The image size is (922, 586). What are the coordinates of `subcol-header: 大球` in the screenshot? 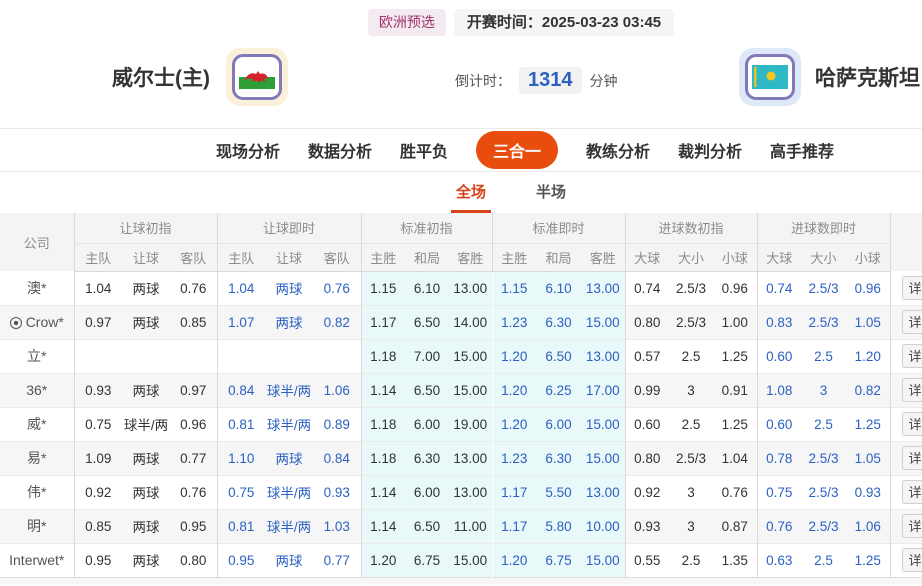 It's located at (779, 257).